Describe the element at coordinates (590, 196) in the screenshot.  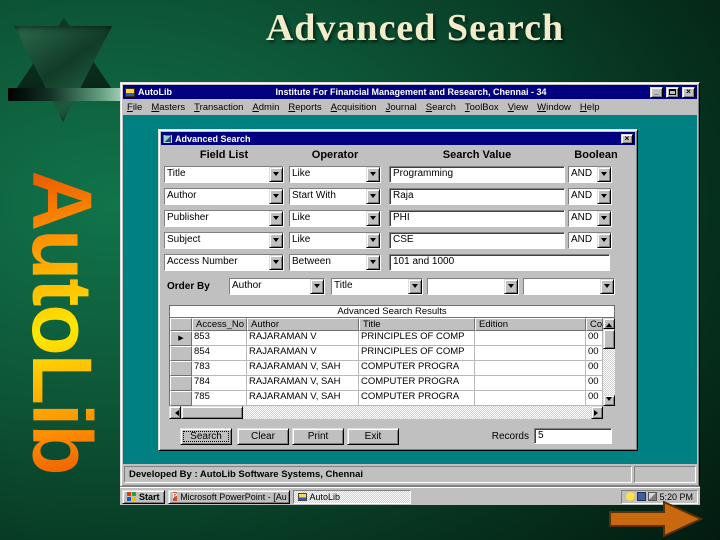
I see `boolean-select-2: AND` at that location.